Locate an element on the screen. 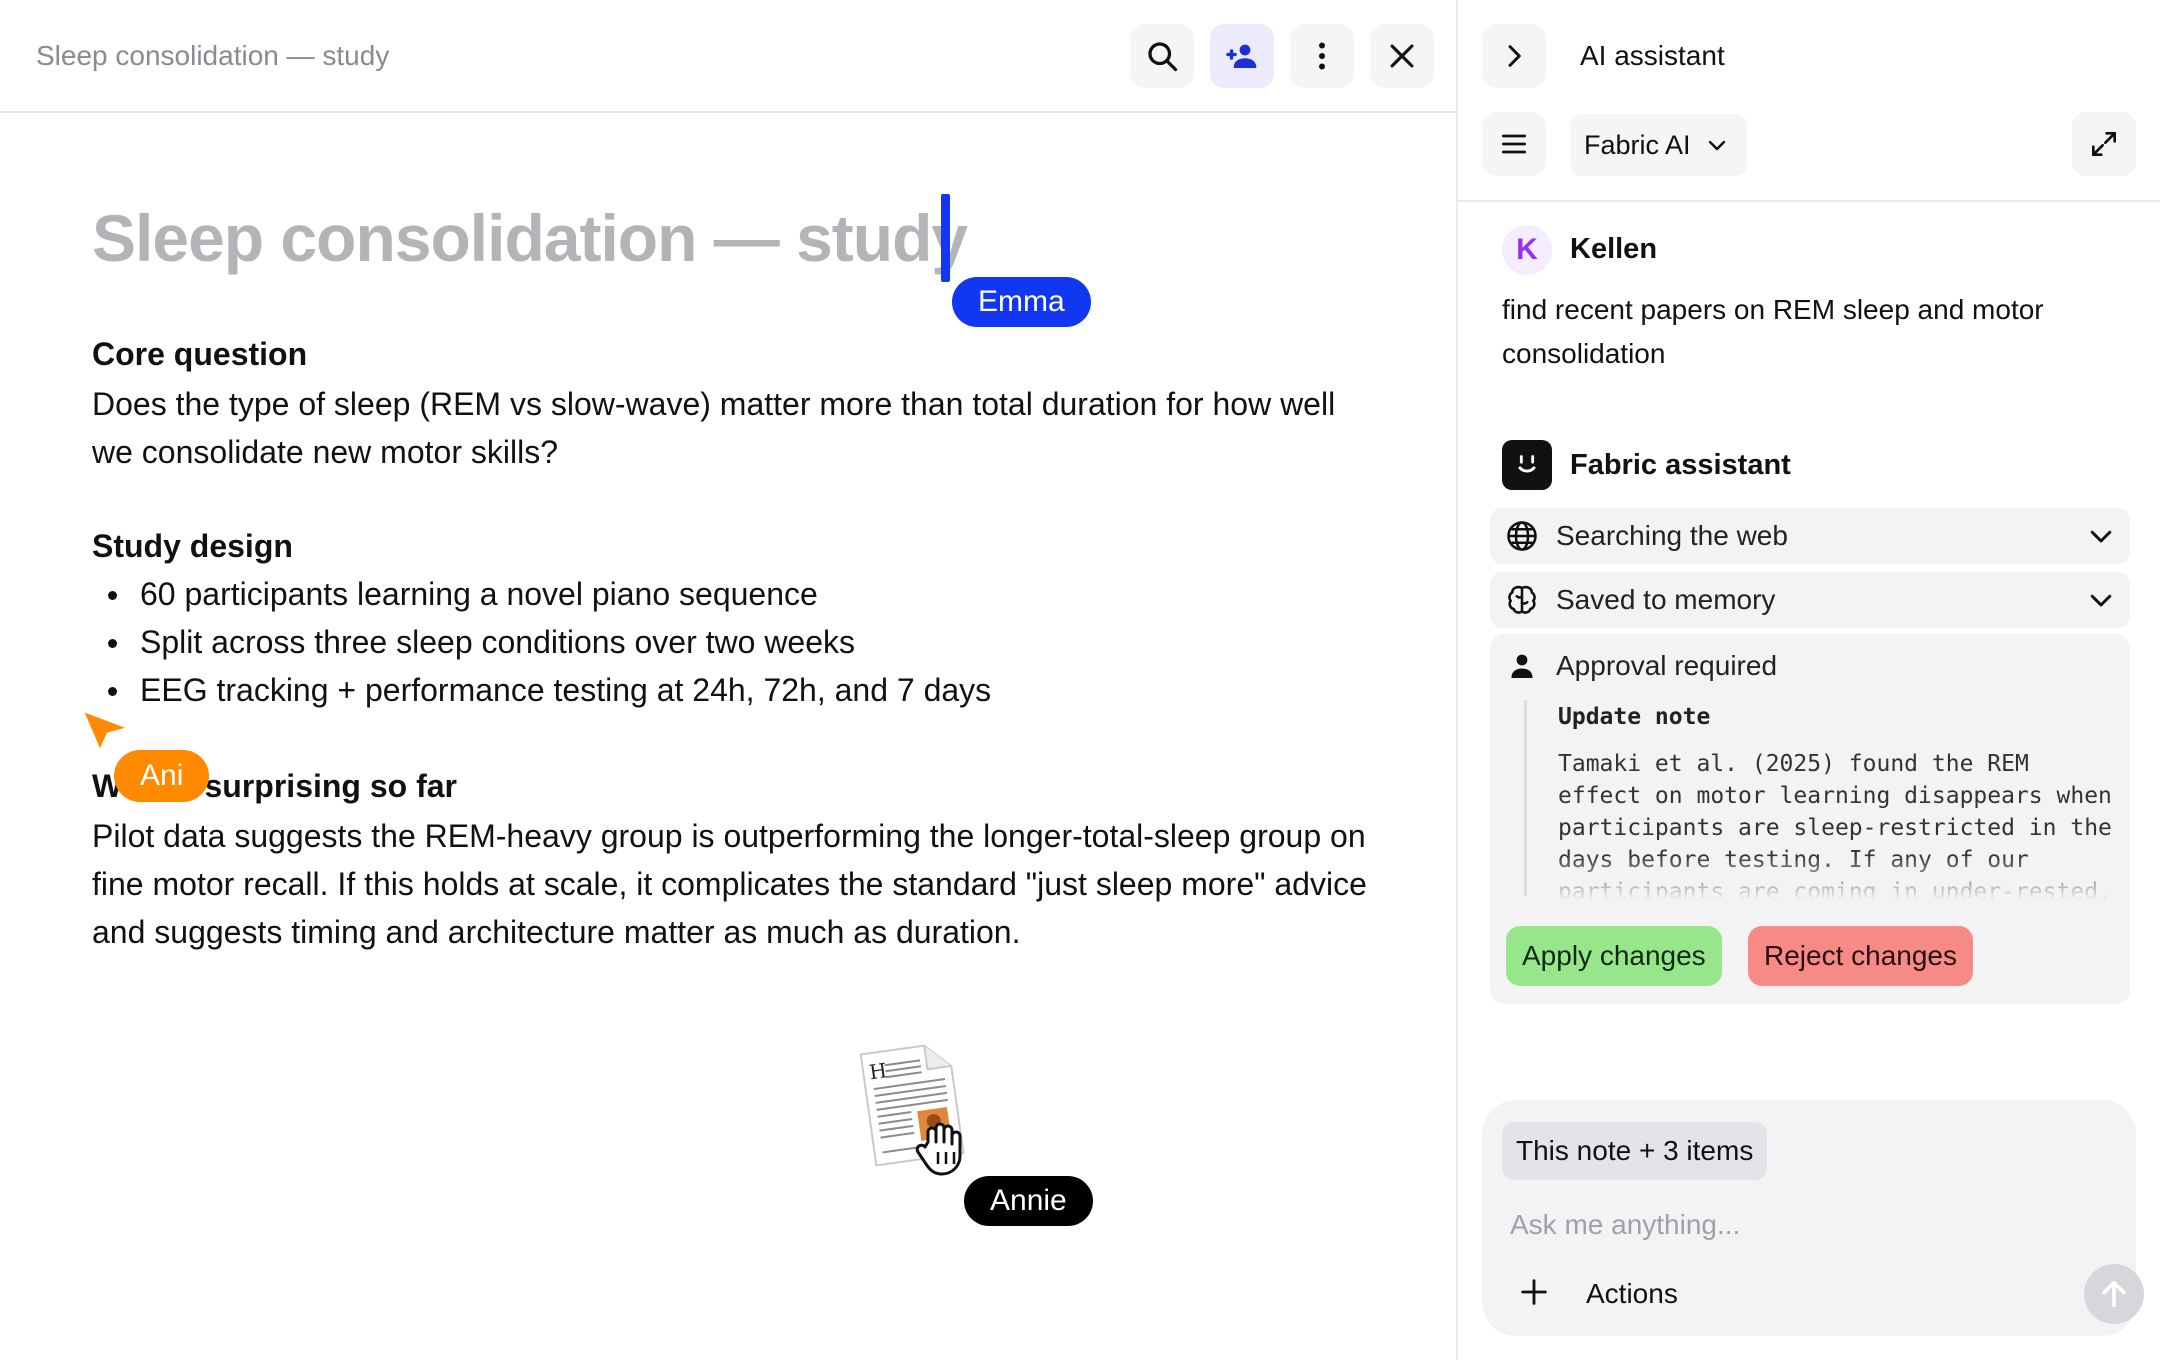 The height and width of the screenshot is (1360, 2160). ani-pointer-cursor-icon is located at coordinates (106, 731).